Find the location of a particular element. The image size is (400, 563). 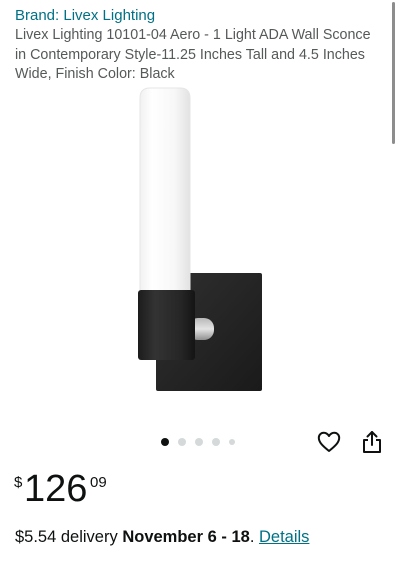

heart-icon is located at coordinates (329, 441).